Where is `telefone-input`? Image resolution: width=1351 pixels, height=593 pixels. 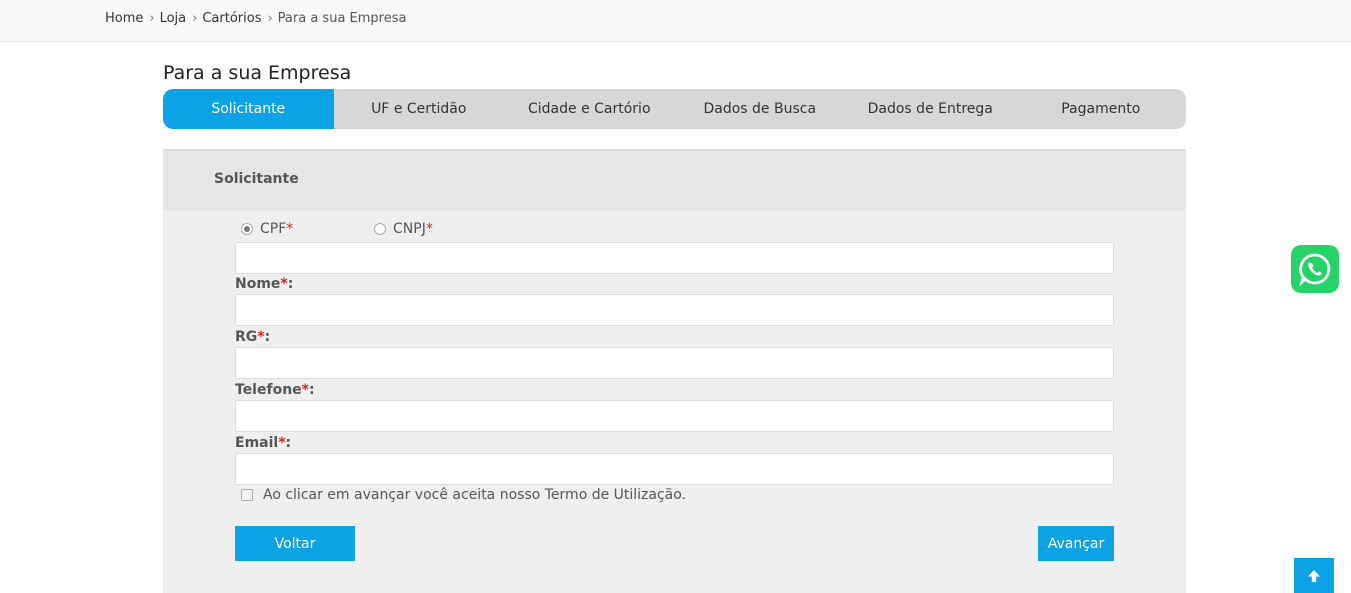 telefone-input is located at coordinates (674, 416).